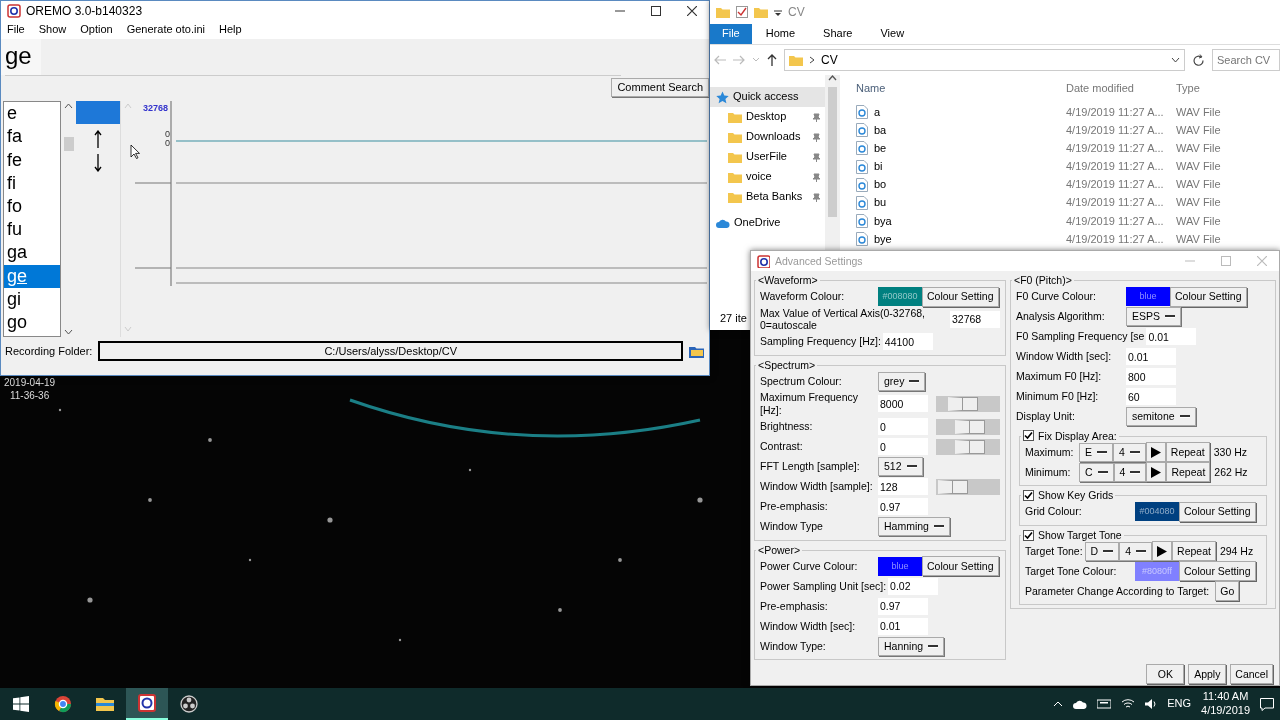 This screenshot has height=720, width=1280. I want to click on nav-item: voice, so click(767, 177).